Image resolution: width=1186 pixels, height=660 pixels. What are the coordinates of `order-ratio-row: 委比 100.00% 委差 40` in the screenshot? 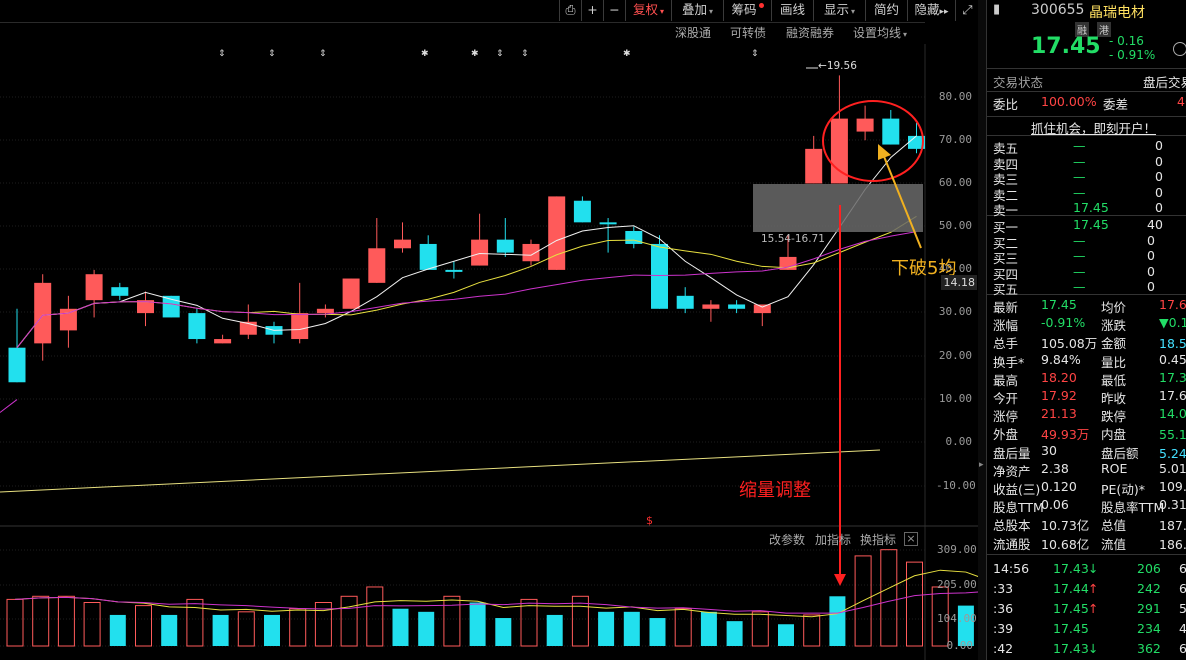 It's located at (1086, 103).